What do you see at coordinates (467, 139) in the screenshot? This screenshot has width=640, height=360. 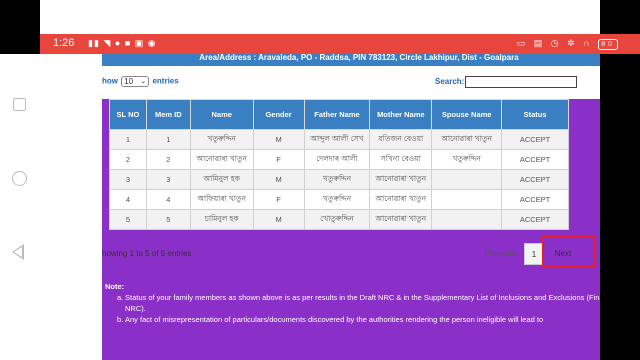 I see `cell-spouse-name: আনোৱাৰা খাতুন` at bounding box center [467, 139].